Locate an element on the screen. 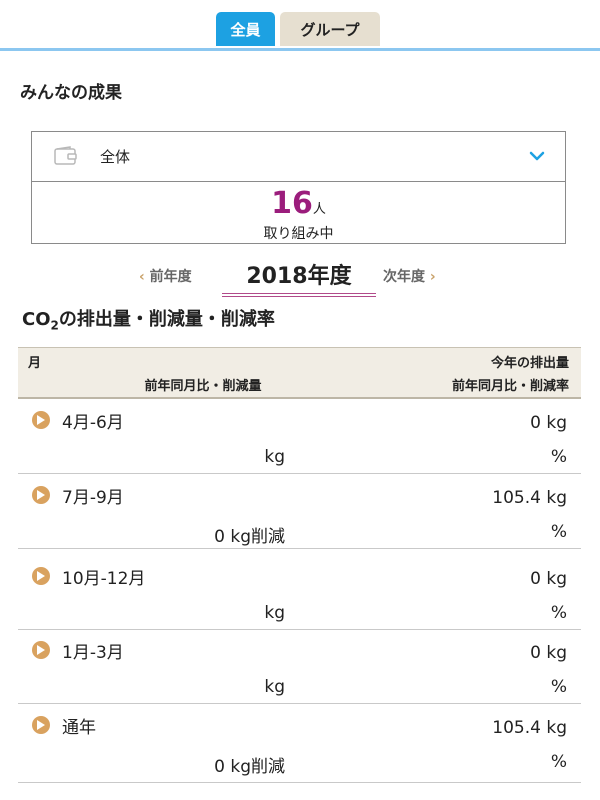 This screenshot has height=800, width=600. header-month: 月 is located at coordinates (35, 363).